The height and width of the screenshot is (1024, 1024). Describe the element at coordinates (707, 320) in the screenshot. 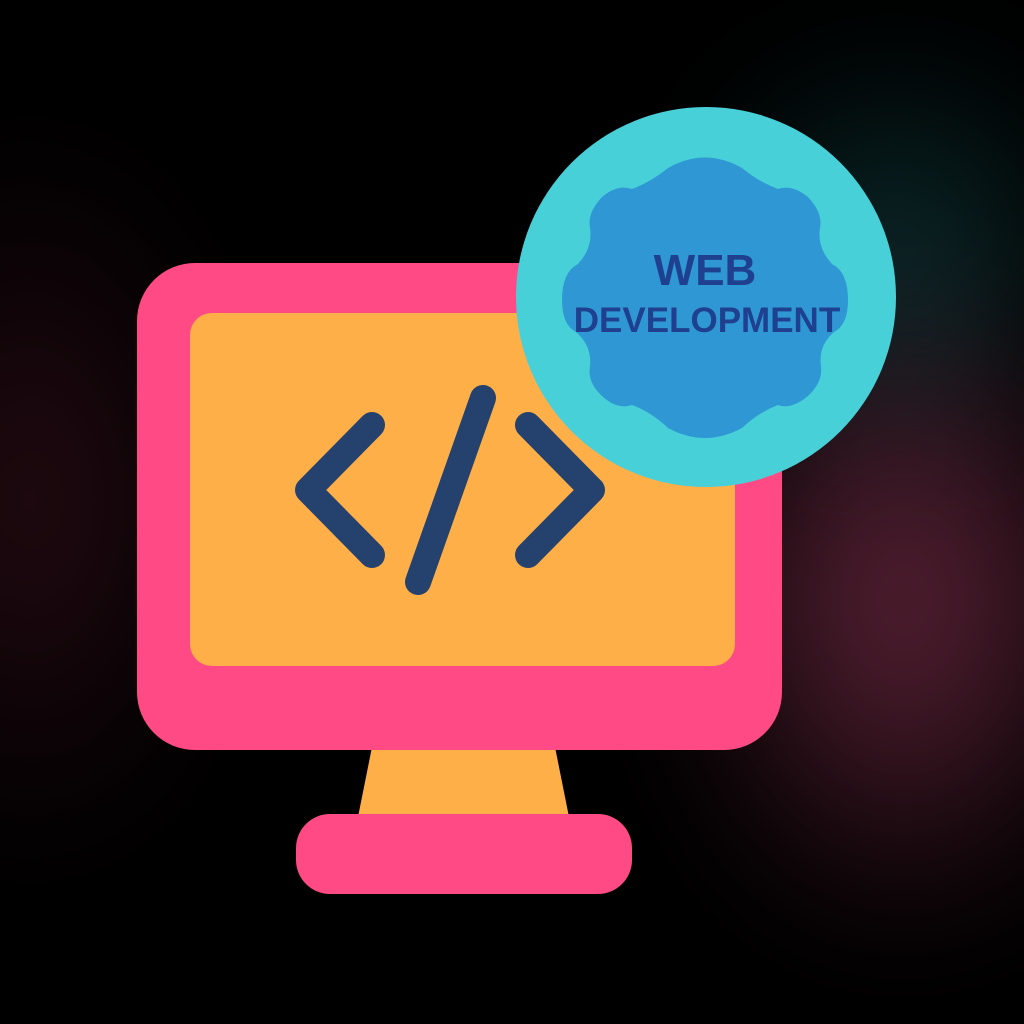

I see `badge-title-line2: DEVELOPMENT` at that location.